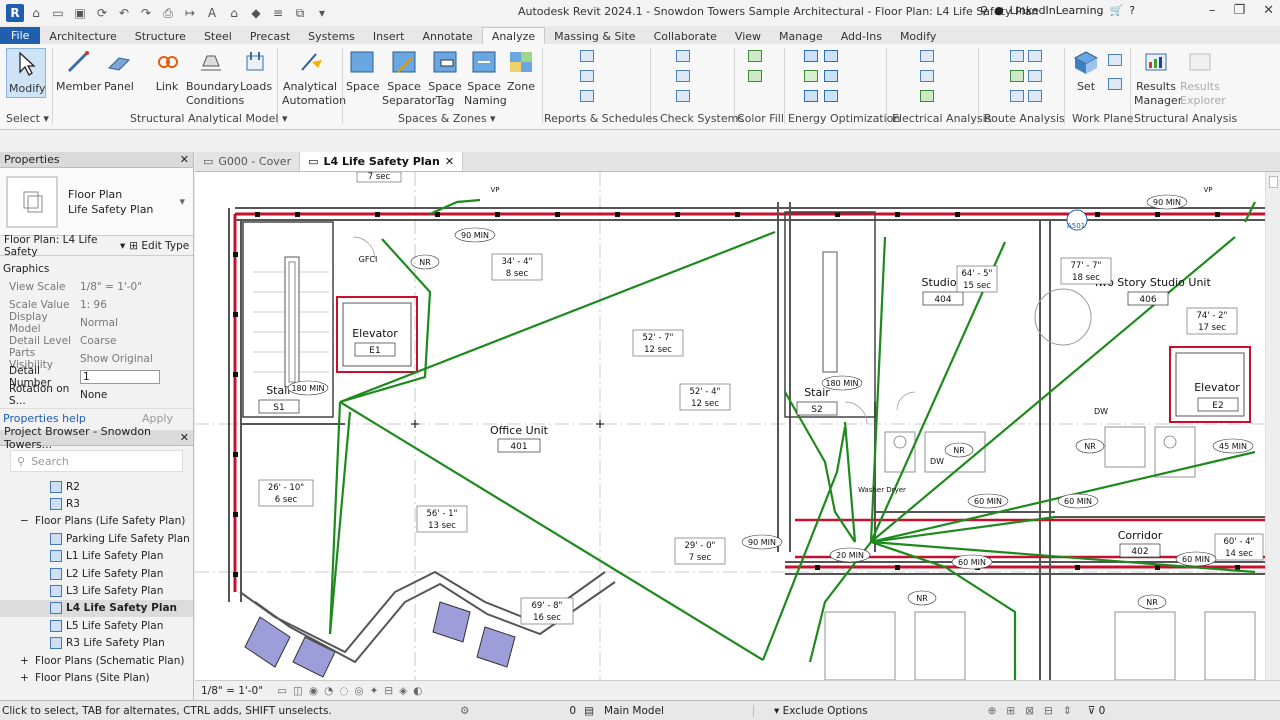  Describe the element at coordinates (27, 118) in the screenshot. I see `panel-select: Select ▾` at that location.